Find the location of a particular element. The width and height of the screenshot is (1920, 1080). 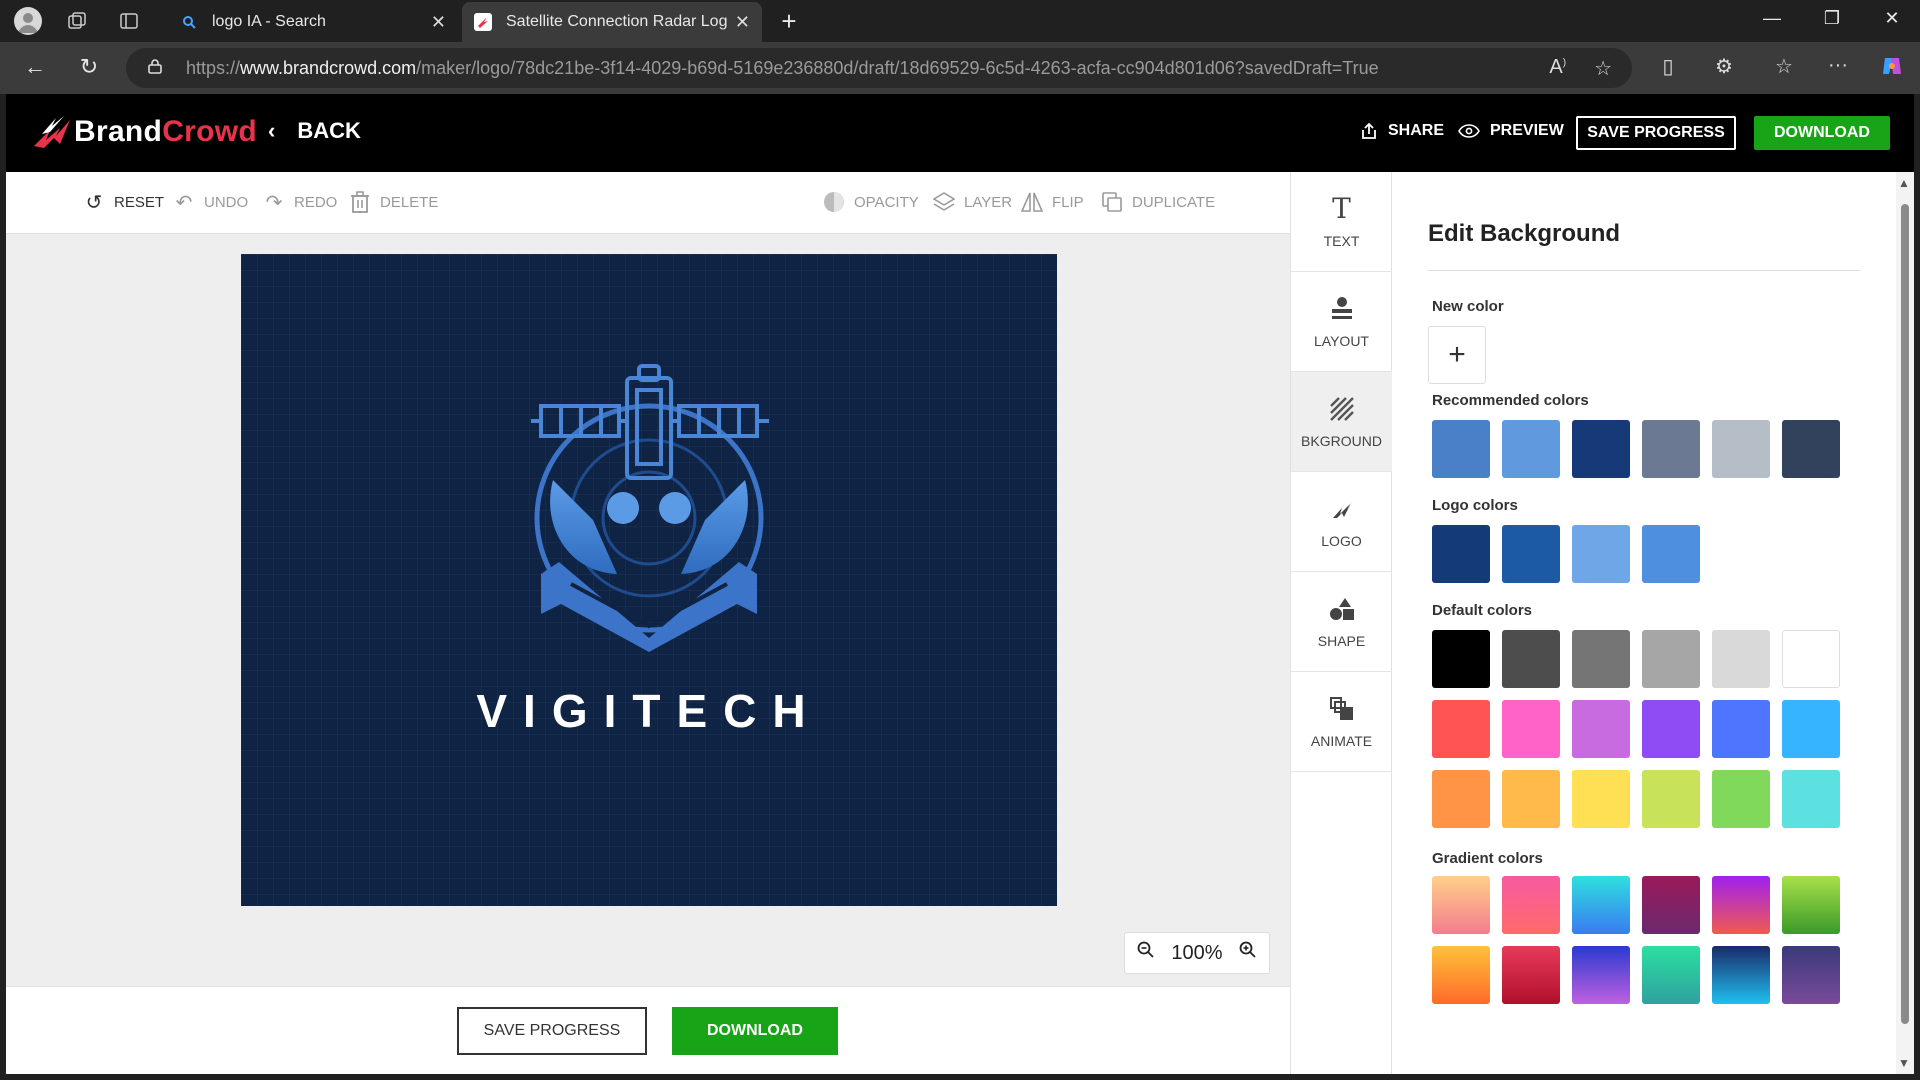

more-menu-icon: ··· is located at coordinates (1838, 65).